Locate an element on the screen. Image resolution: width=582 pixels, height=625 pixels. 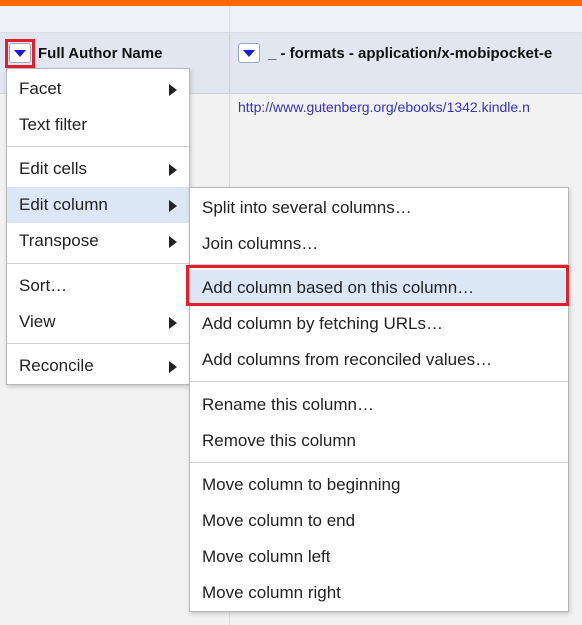
menu-item-label: View is located at coordinates (37, 321).